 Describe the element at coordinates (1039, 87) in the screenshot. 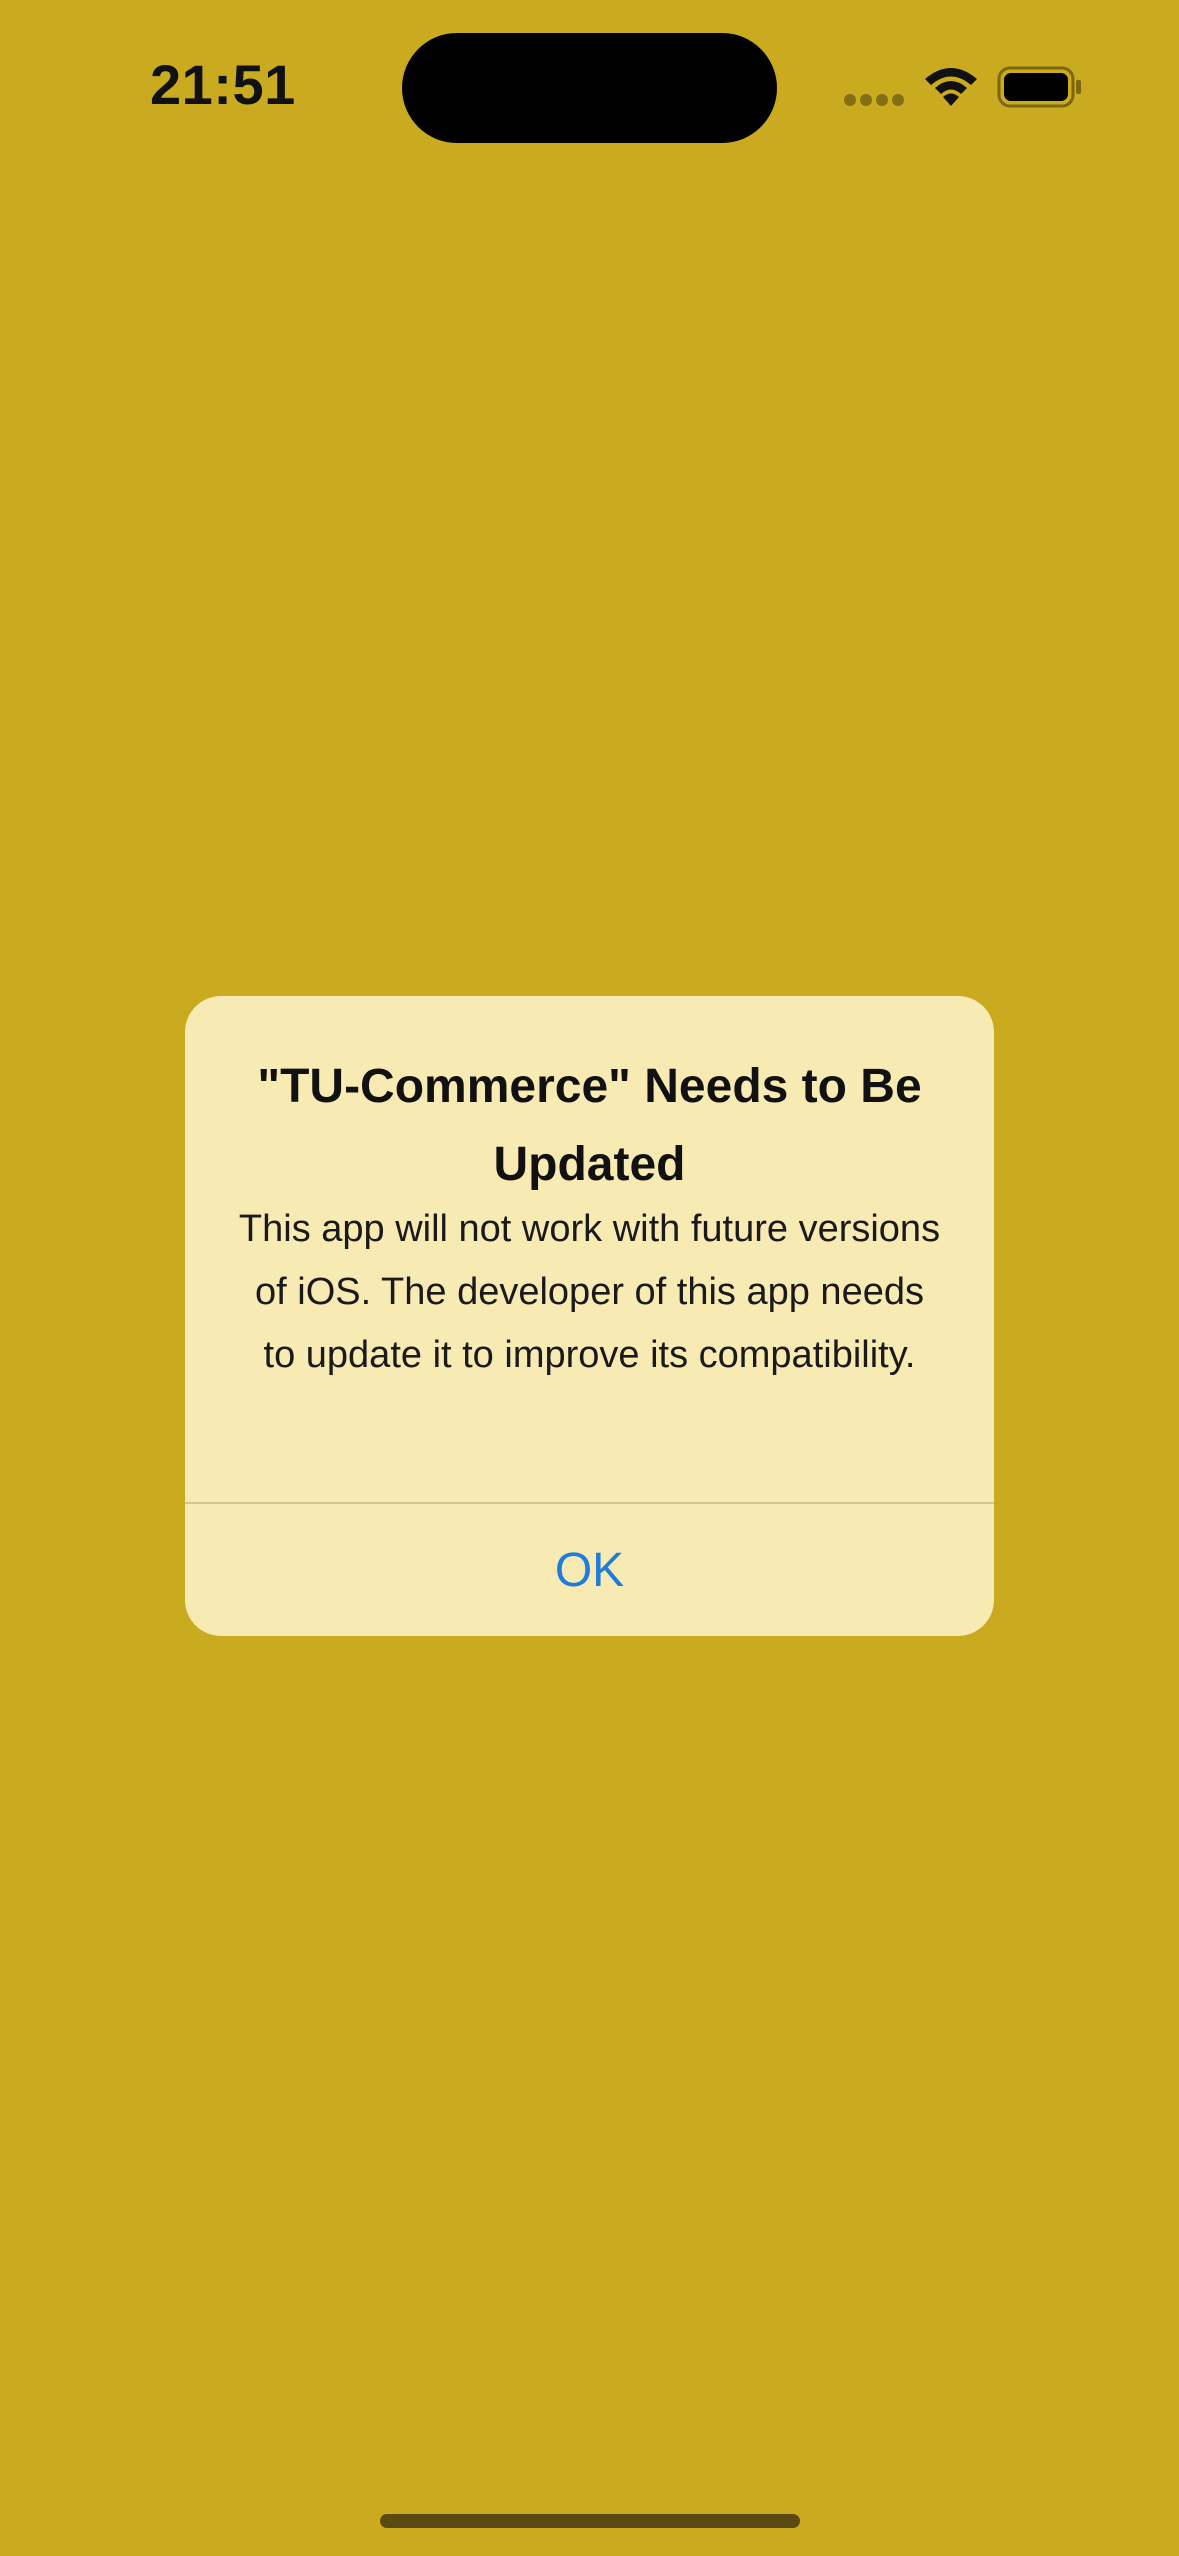

I see `battery-icon` at that location.